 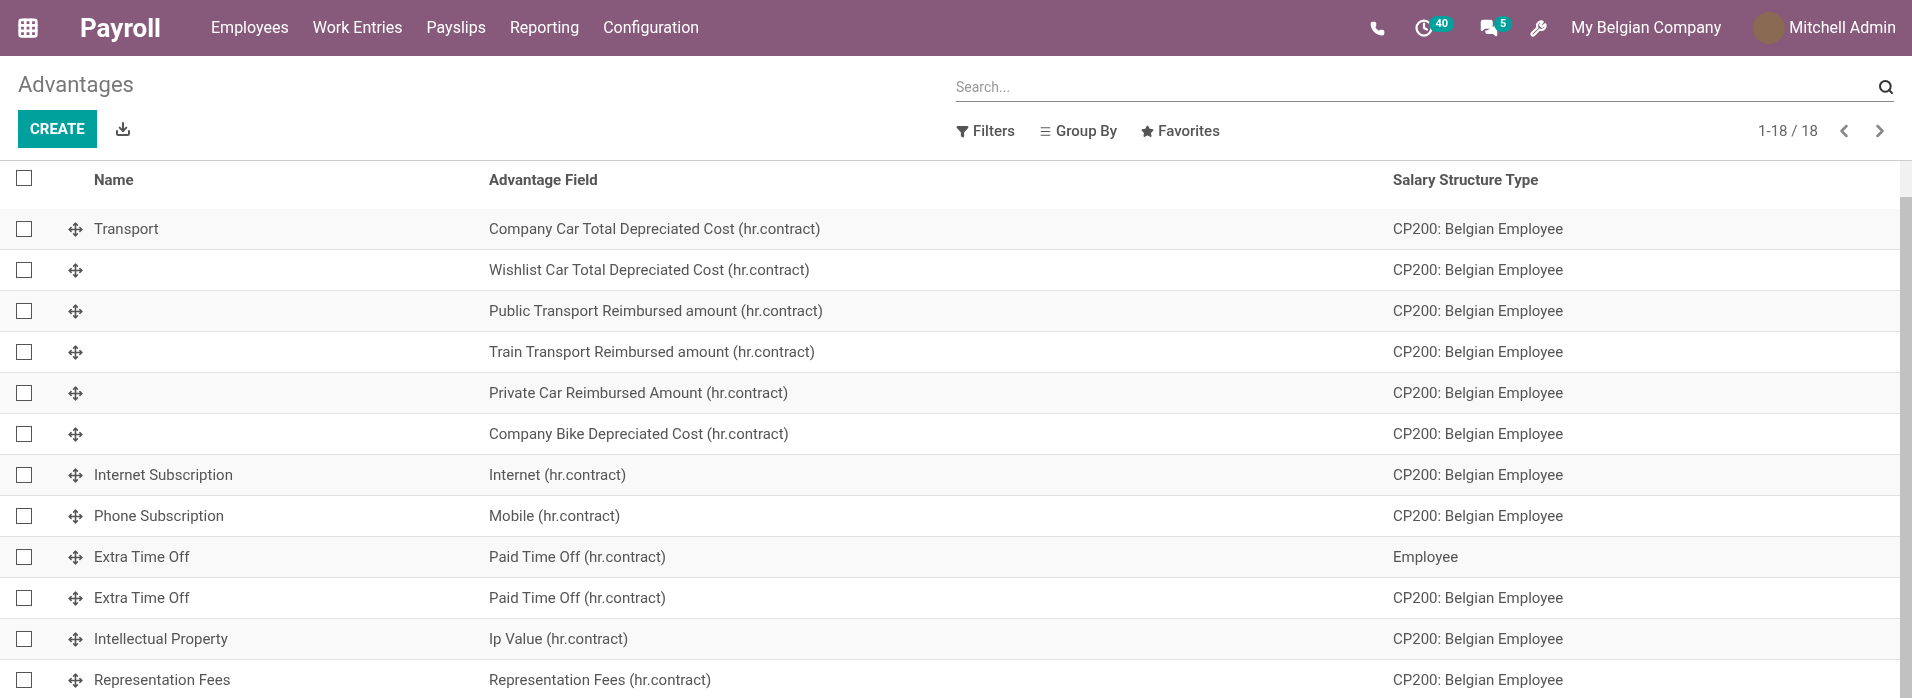 What do you see at coordinates (950, 311) in the screenshot?
I see `table-row: Public Transport Reimbursed amount (hr.contract) CP200: Belgian Employee` at bounding box center [950, 311].